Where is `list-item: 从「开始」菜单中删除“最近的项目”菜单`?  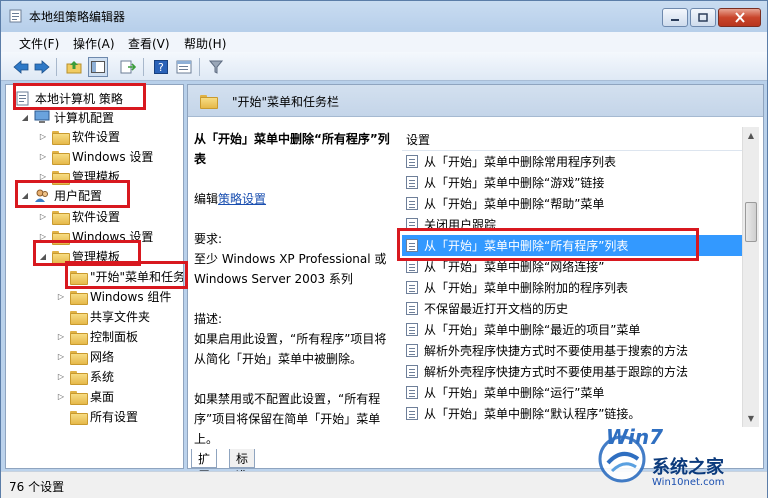 list-item: 从「开始」菜单中删除“最近的项目”菜单 is located at coordinates (572, 329).